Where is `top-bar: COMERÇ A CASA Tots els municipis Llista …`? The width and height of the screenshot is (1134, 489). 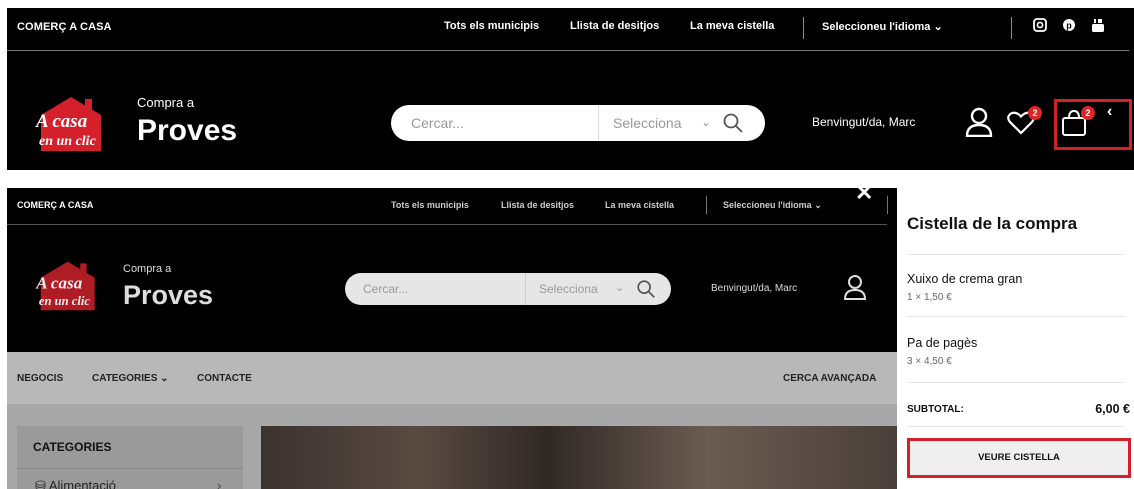
top-bar: COMERÇ A CASA Tots els municipis Llista … is located at coordinates (570, 29).